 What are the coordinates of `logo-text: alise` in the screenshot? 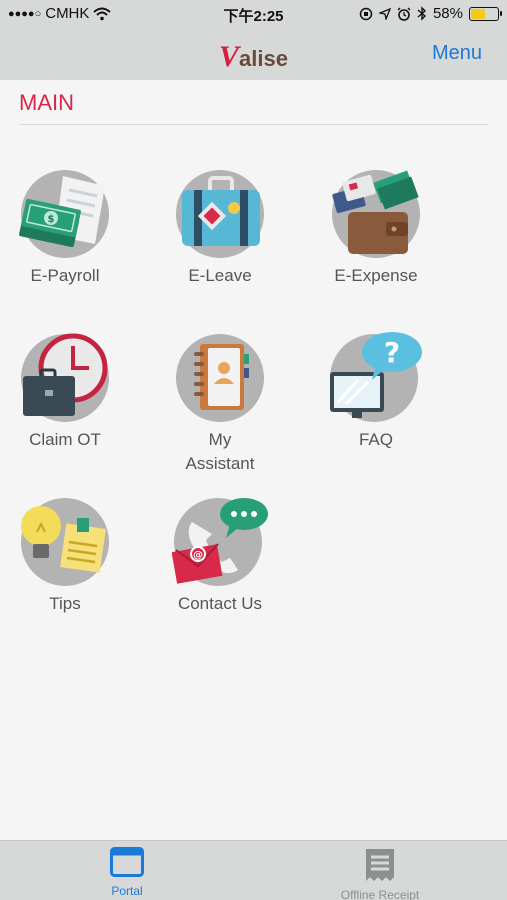 It's located at (263, 58).